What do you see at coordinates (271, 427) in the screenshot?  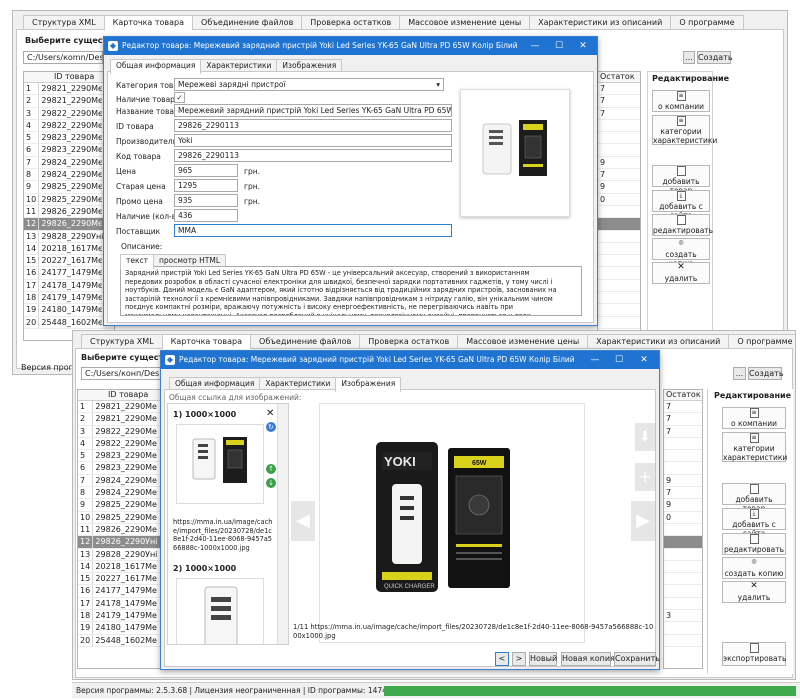 I see `refresh-icon: ↻` at bounding box center [271, 427].